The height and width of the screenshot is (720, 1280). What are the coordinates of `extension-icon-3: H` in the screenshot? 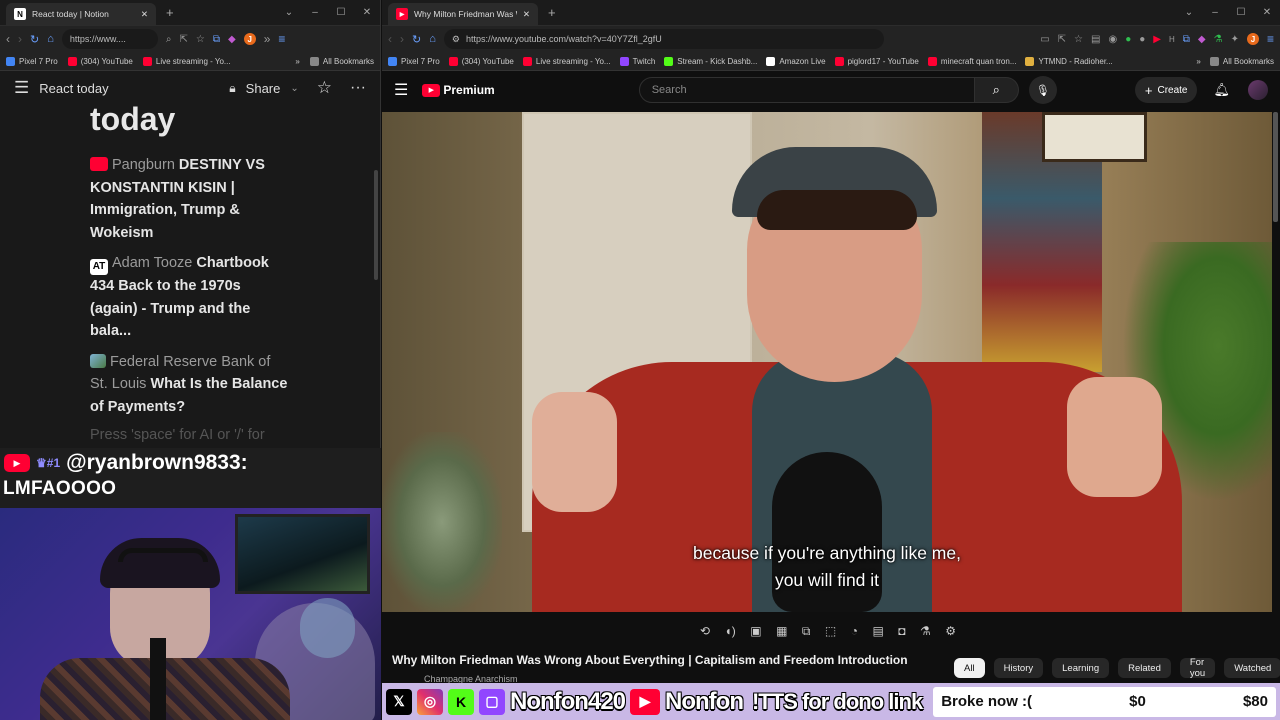 It's located at (1172, 39).